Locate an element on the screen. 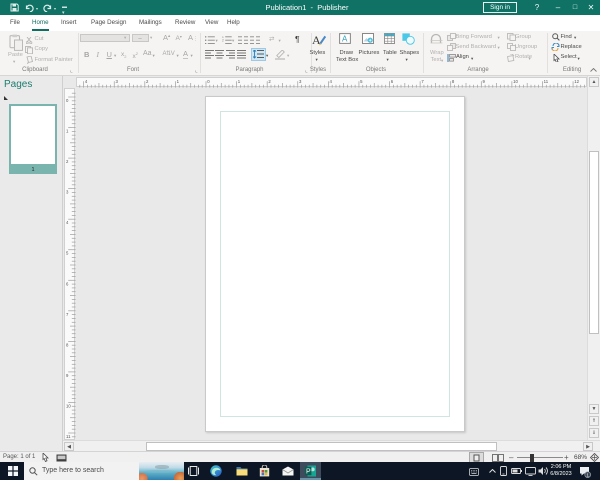 This screenshot has width=600, height=480. svg-text: 12 is located at coordinates (576, 81).